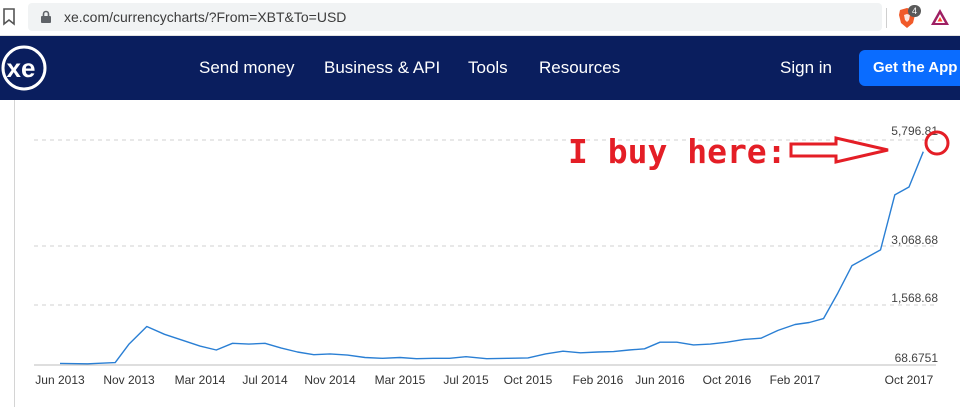 This screenshot has width=960, height=407. What do you see at coordinates (528, 380) in the screenshot?
I see `x-tick-label: Oct 2015` at bounding box center [528, 380].